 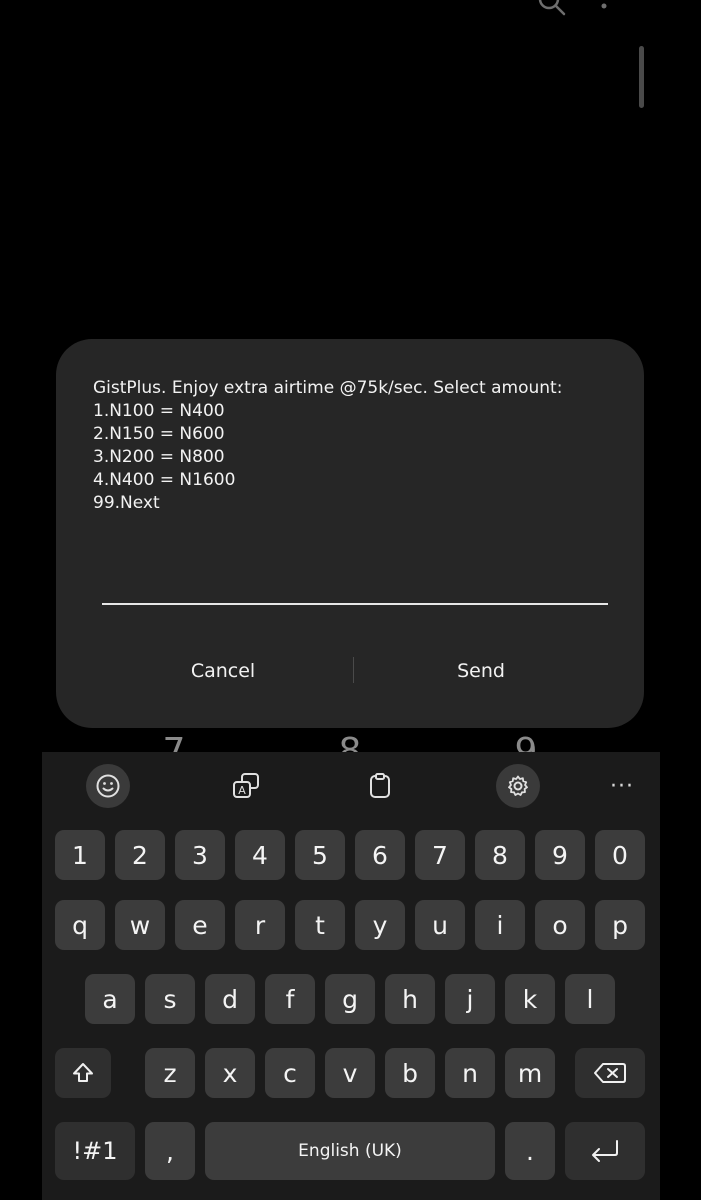 I want to click on scrollbar, so click(x=641, y=77).